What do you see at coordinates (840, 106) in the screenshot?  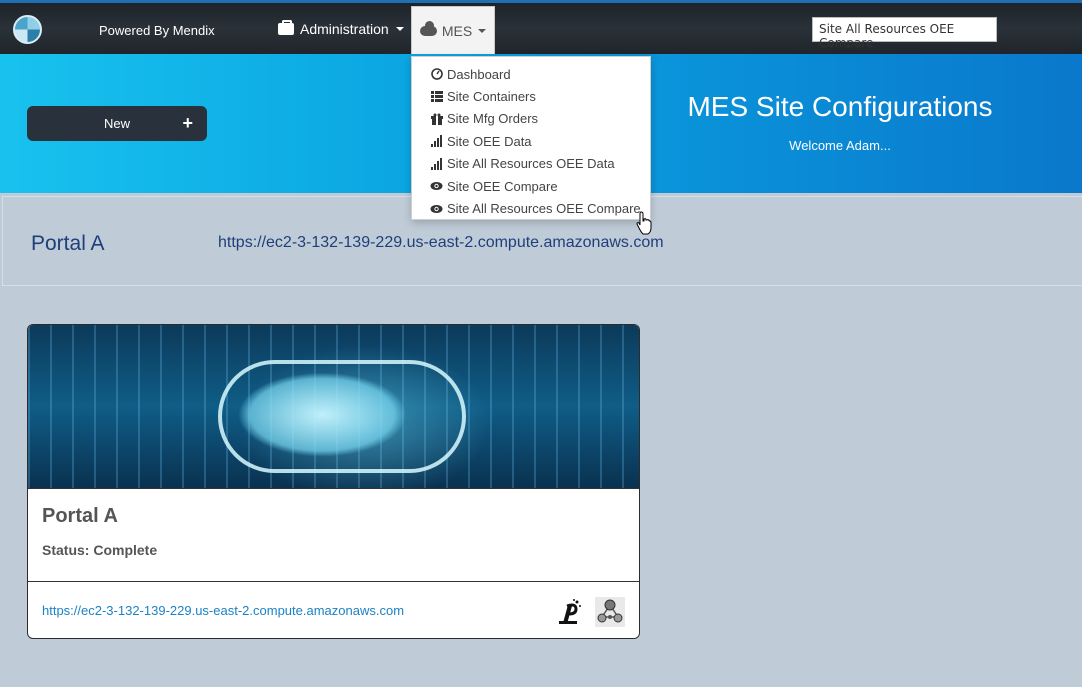 I see `page-title: MES Site Configurations` at bounding box center [840, 106].